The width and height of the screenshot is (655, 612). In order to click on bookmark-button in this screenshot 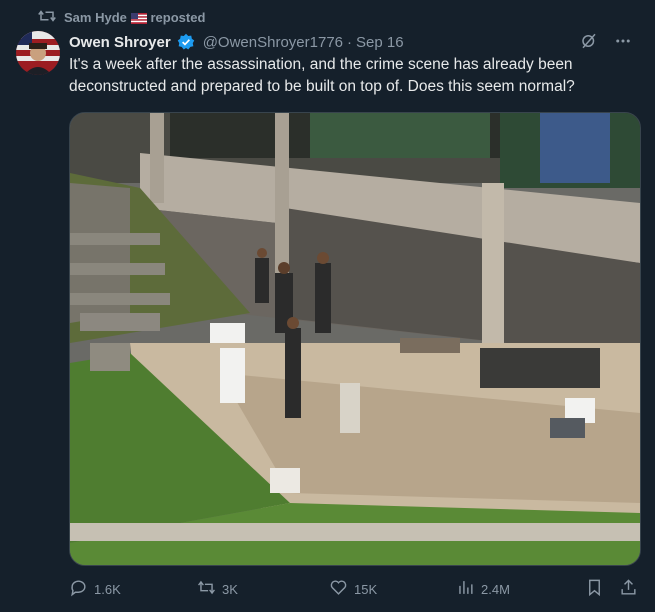, I will do `click(594, 589)`.